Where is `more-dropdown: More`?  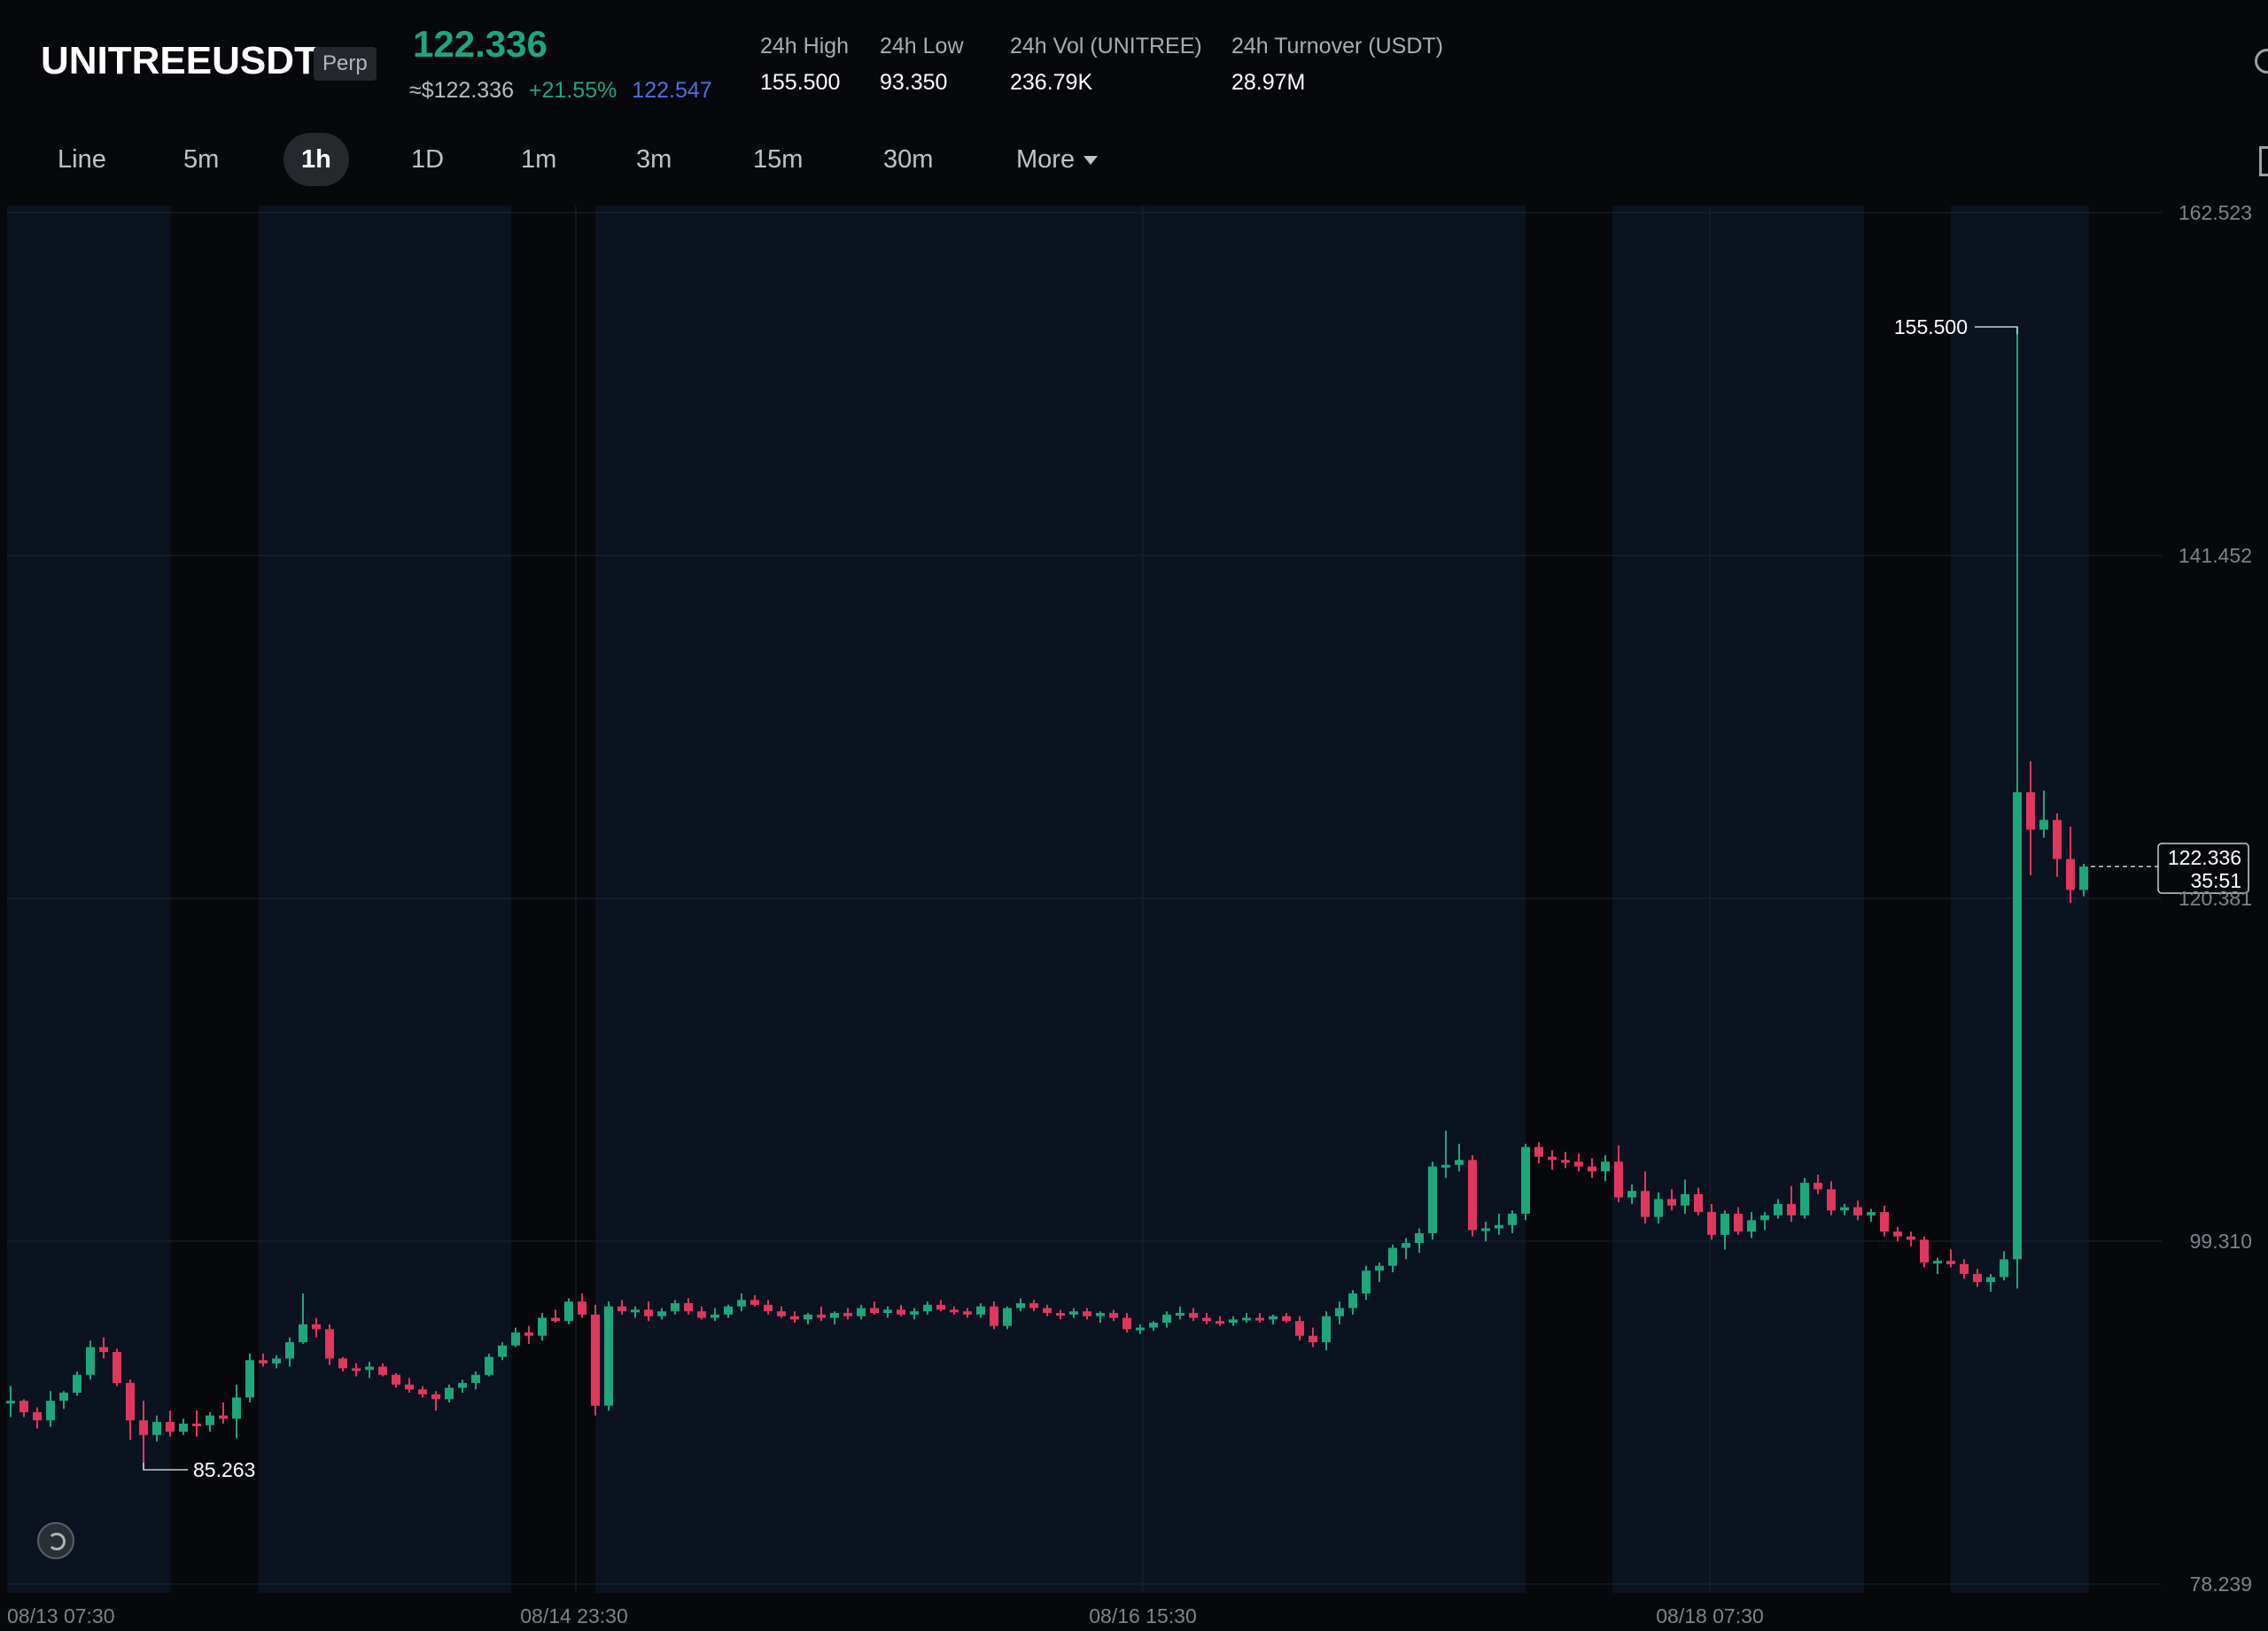 more-dropdown: More is located at coordinates (1057, 159).